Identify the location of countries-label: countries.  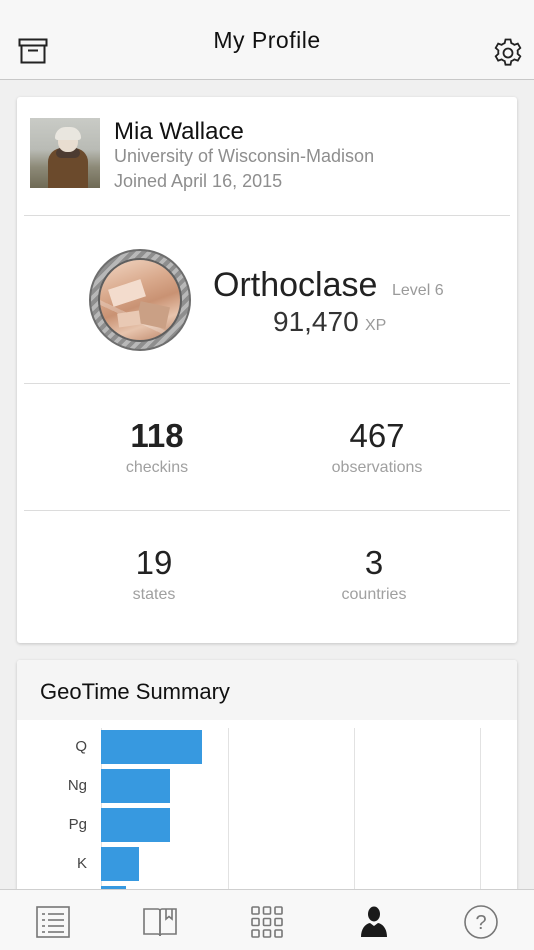
(374, 594).